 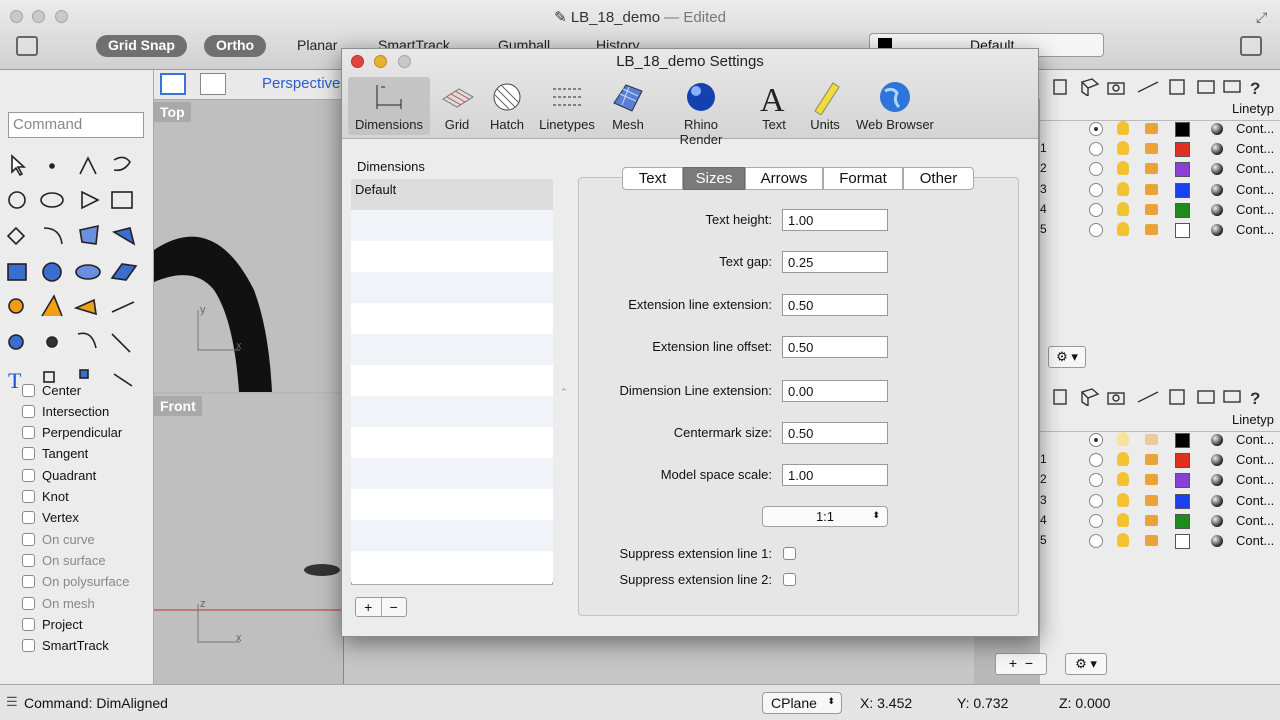 I want to click on osnap-project: Project, so click(x=52, y=624).